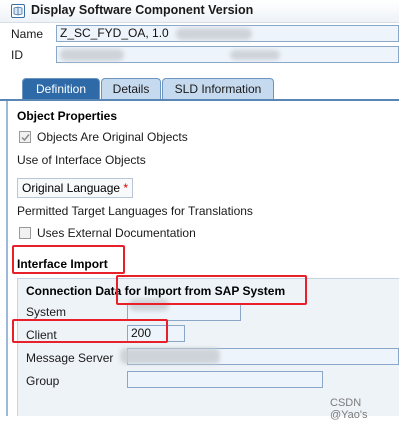 The width and height of the screenshot is (399, 421). What do you see at coordinates (70, 358) in the screenshot?
I see `message-server-label: Message Server` at bounding box center [70, 358].